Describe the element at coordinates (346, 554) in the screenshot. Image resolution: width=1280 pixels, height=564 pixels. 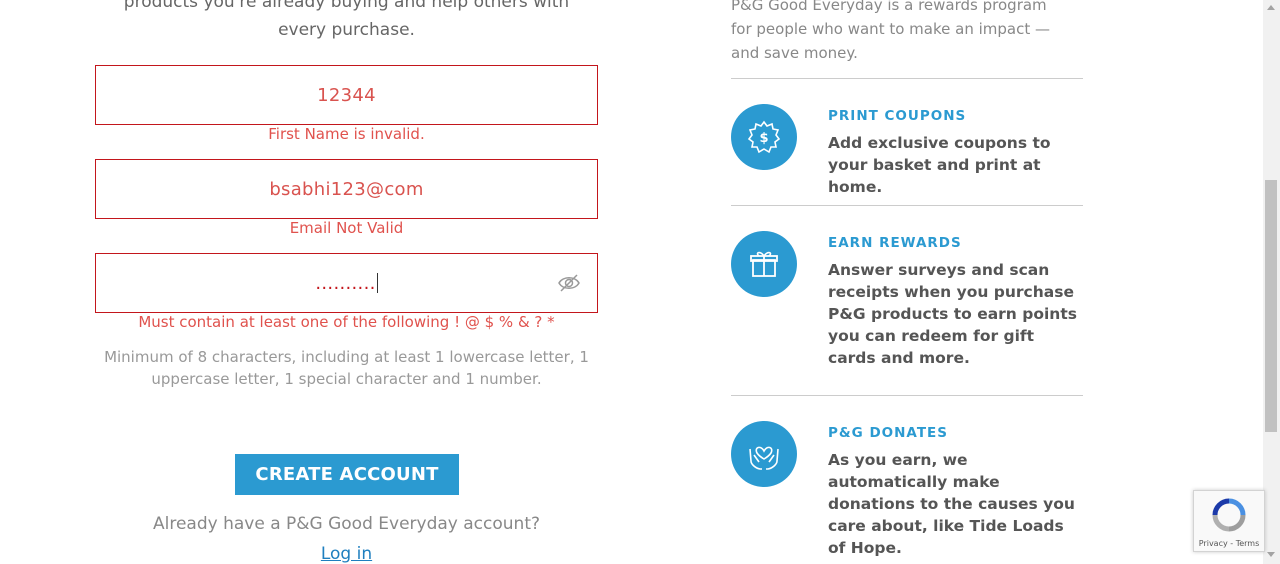
I see `login-link: Log in` at that location.